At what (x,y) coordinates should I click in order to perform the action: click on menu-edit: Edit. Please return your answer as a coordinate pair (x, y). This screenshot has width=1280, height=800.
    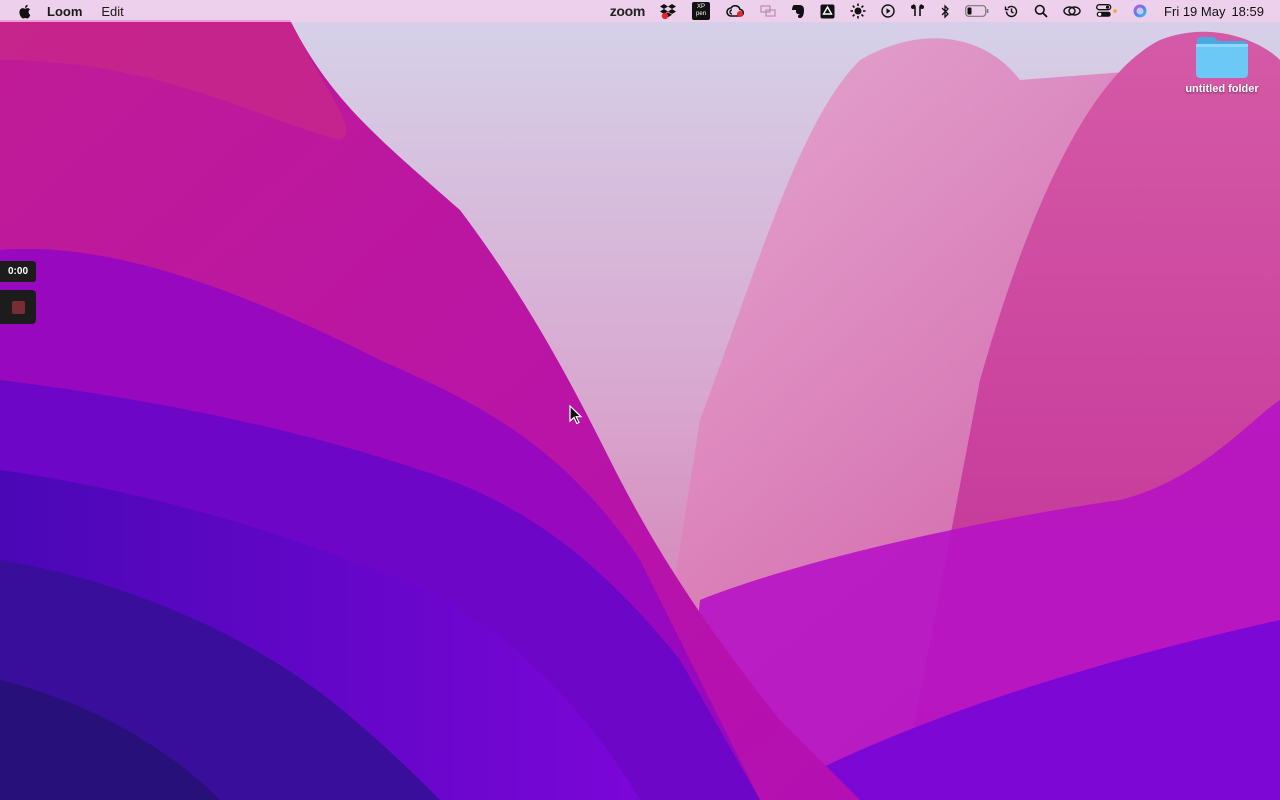
    Looking at the image, I should click on (112, 11).